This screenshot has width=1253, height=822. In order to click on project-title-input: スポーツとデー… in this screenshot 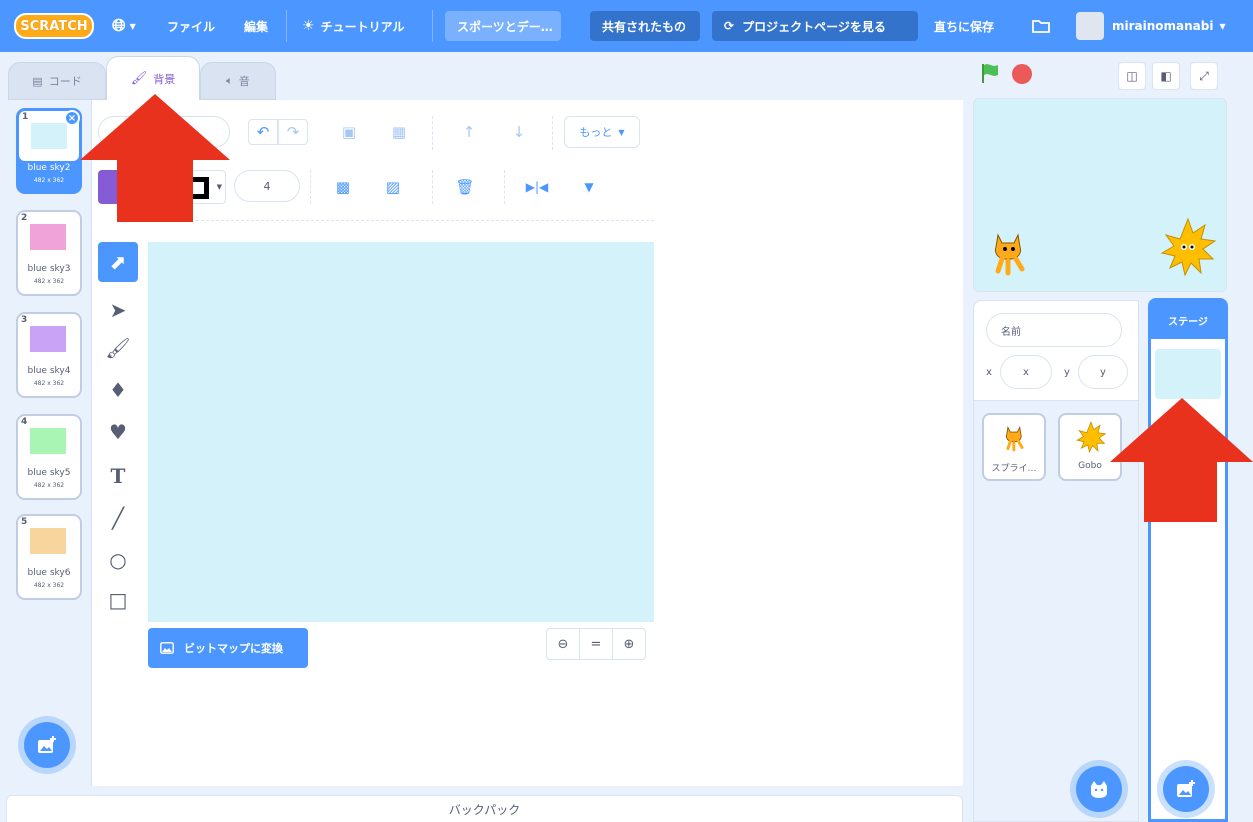, I will do `click(503, 26)`.